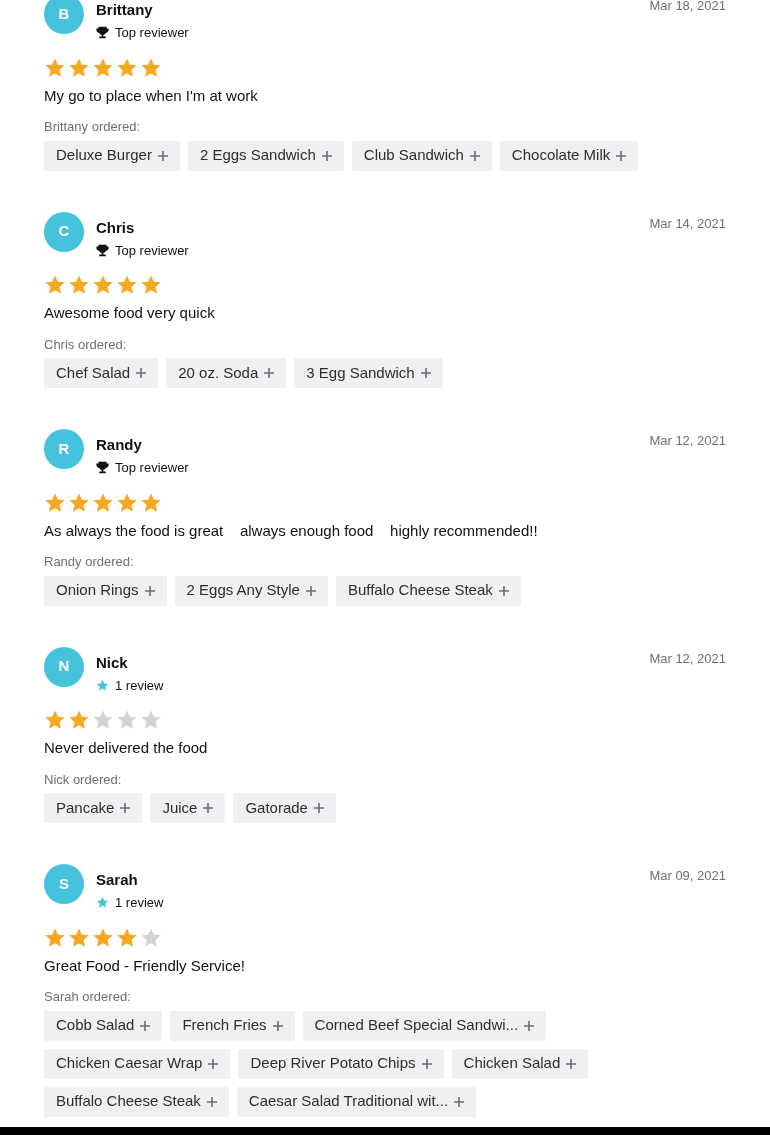  I want to click on menu-item-chip: Onion Rings, so click(105, 590).